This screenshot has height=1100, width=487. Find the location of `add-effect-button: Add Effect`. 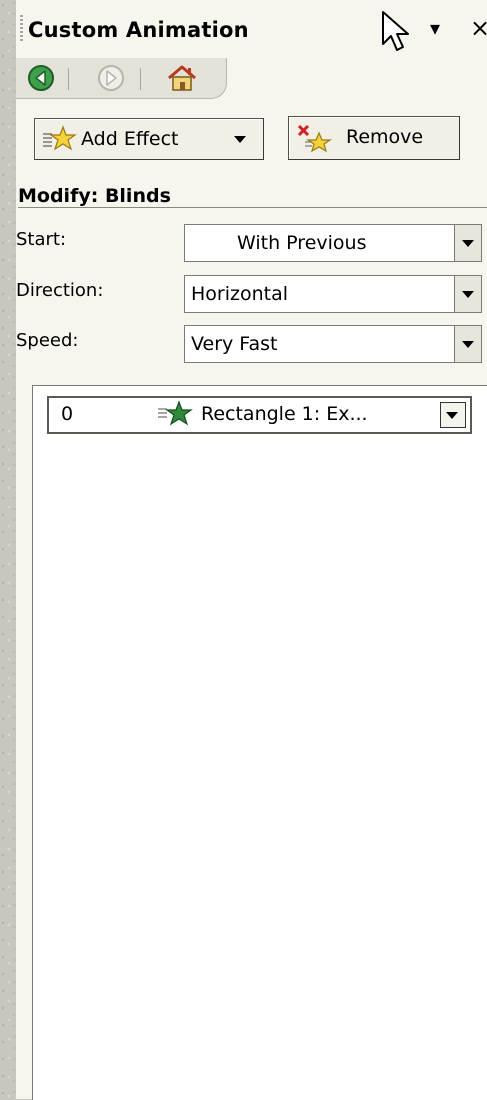

add-effect-button: Add Effect is located at coordinates (149, 139).